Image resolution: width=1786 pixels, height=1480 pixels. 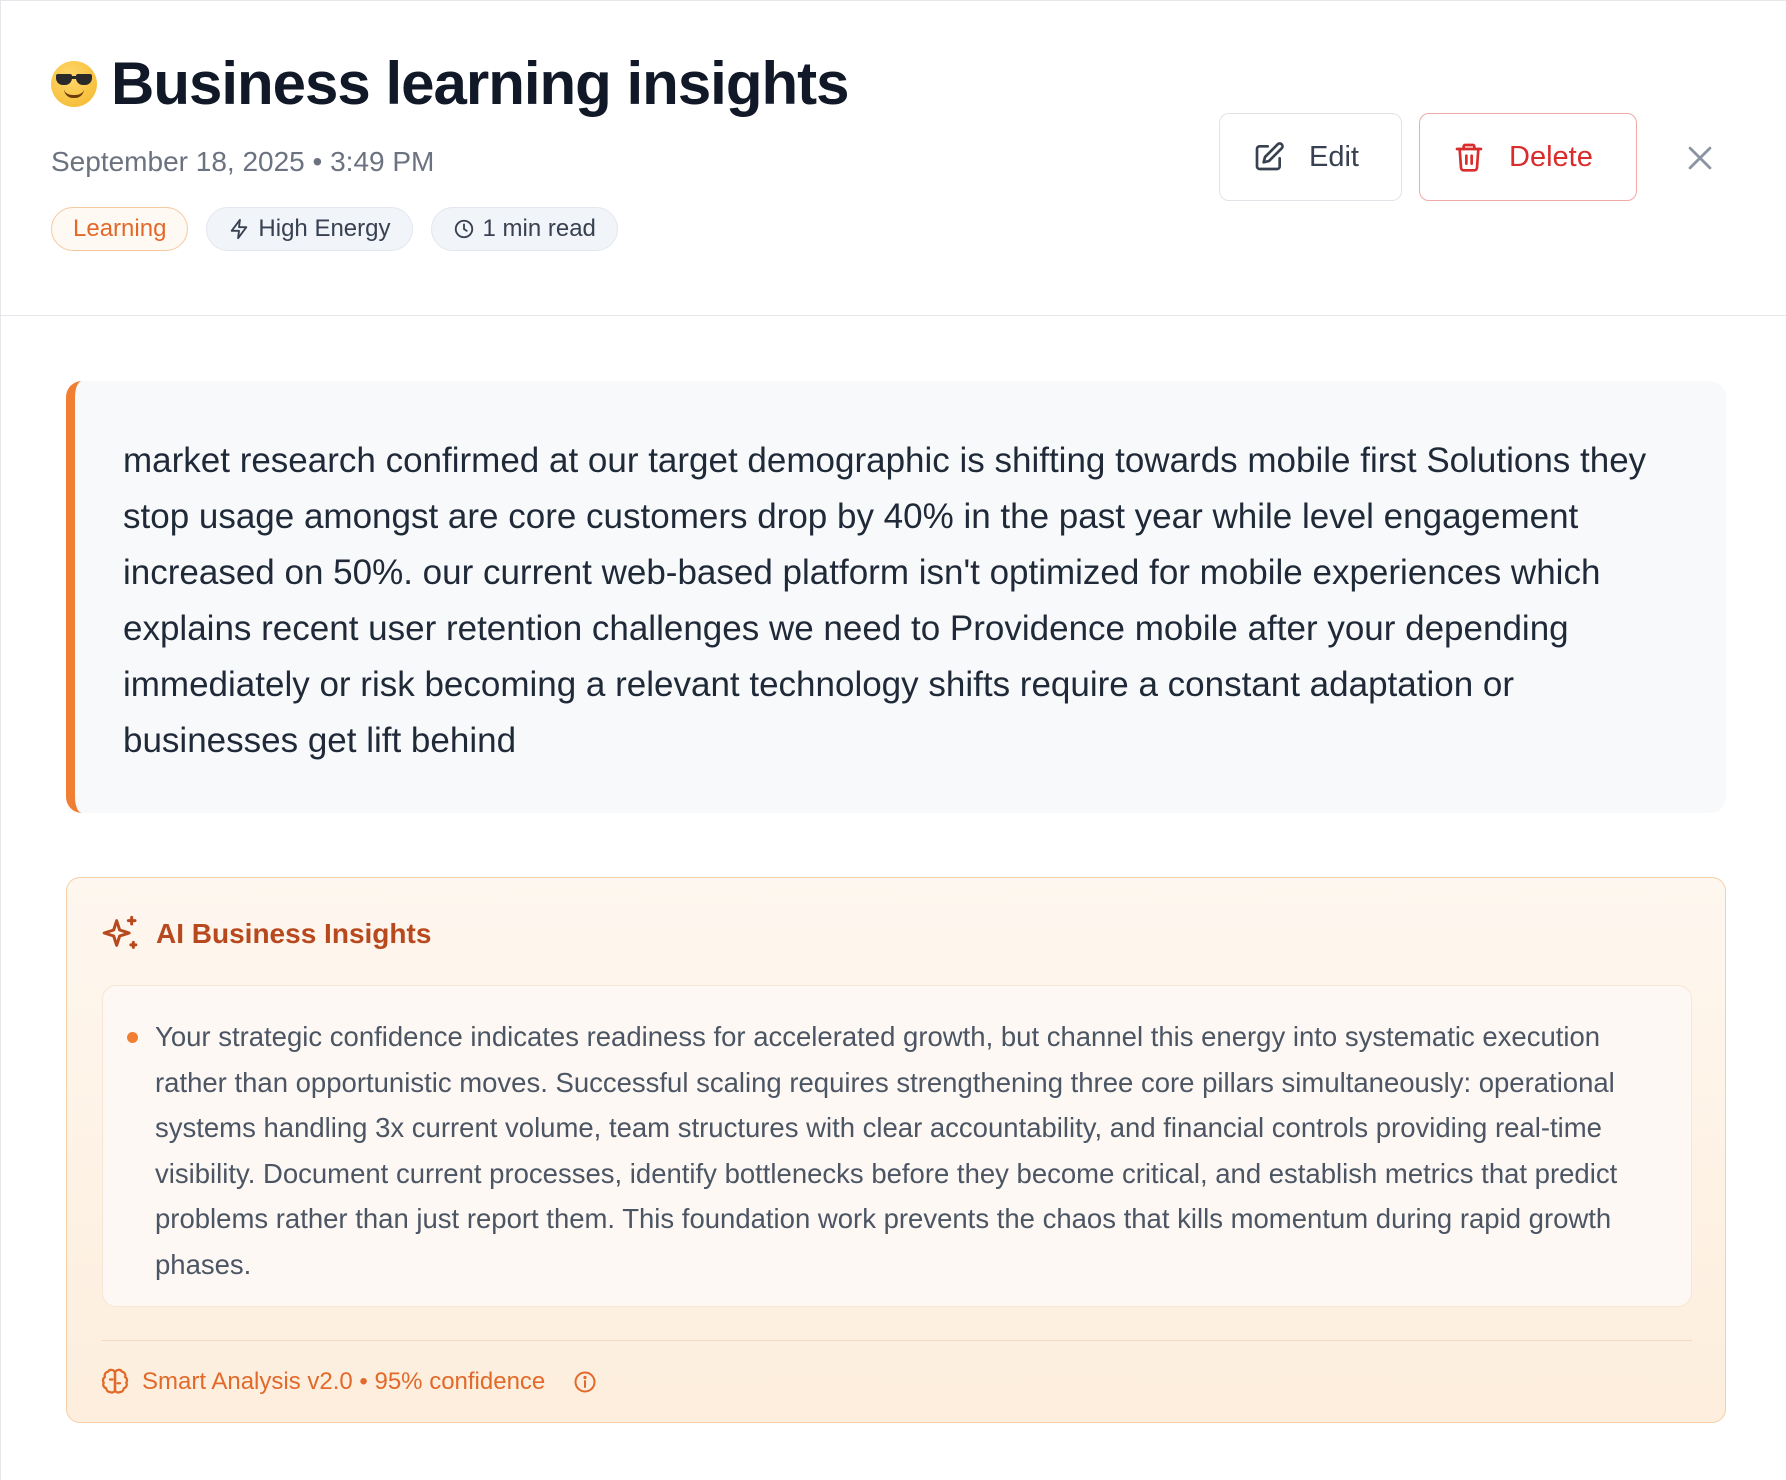 What do you see at coordinates (115, 1381) in the screenshot?
I see `brain-icon` at bounding box center [115, 1381].